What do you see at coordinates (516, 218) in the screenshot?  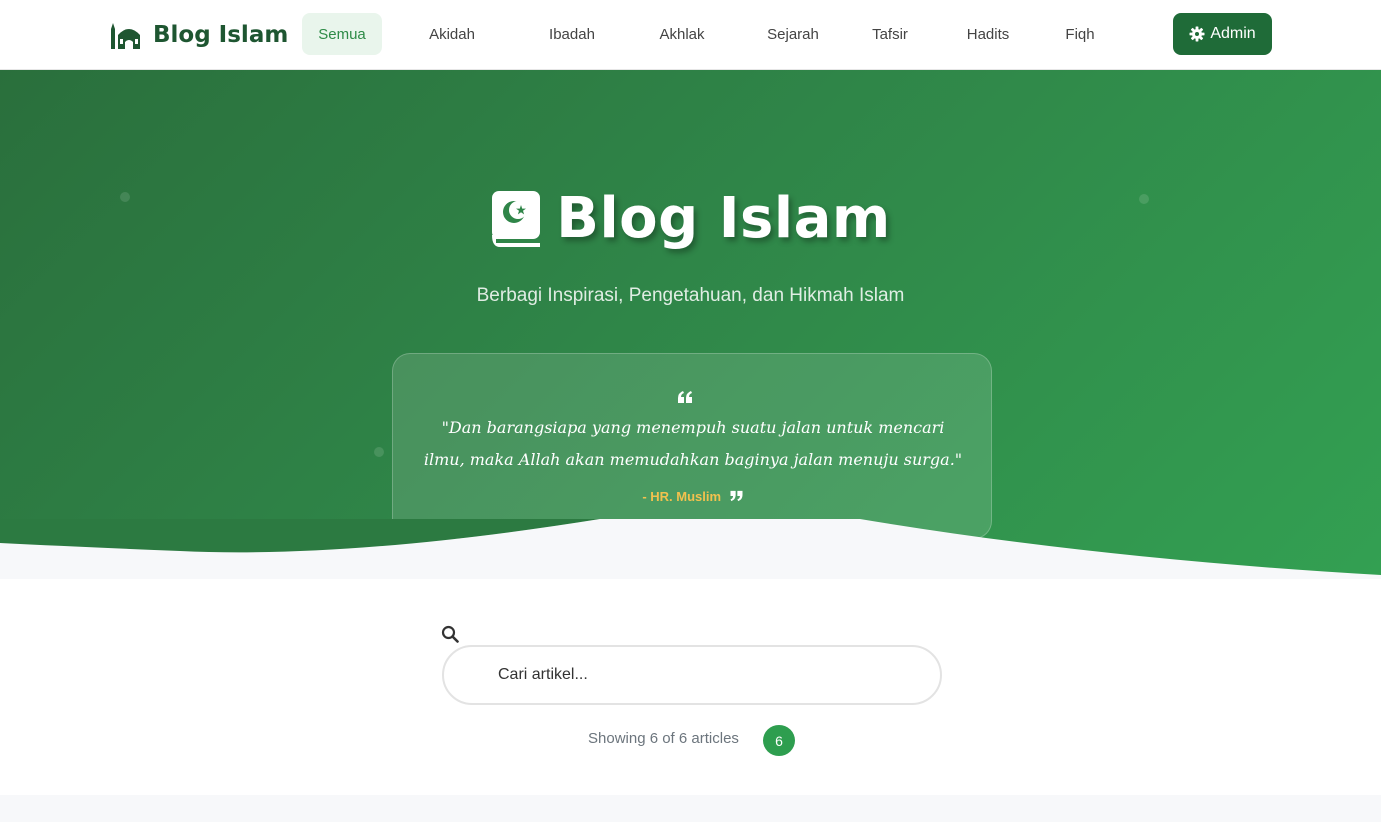 I see `quran-icon` at bounding box center [516, 218].